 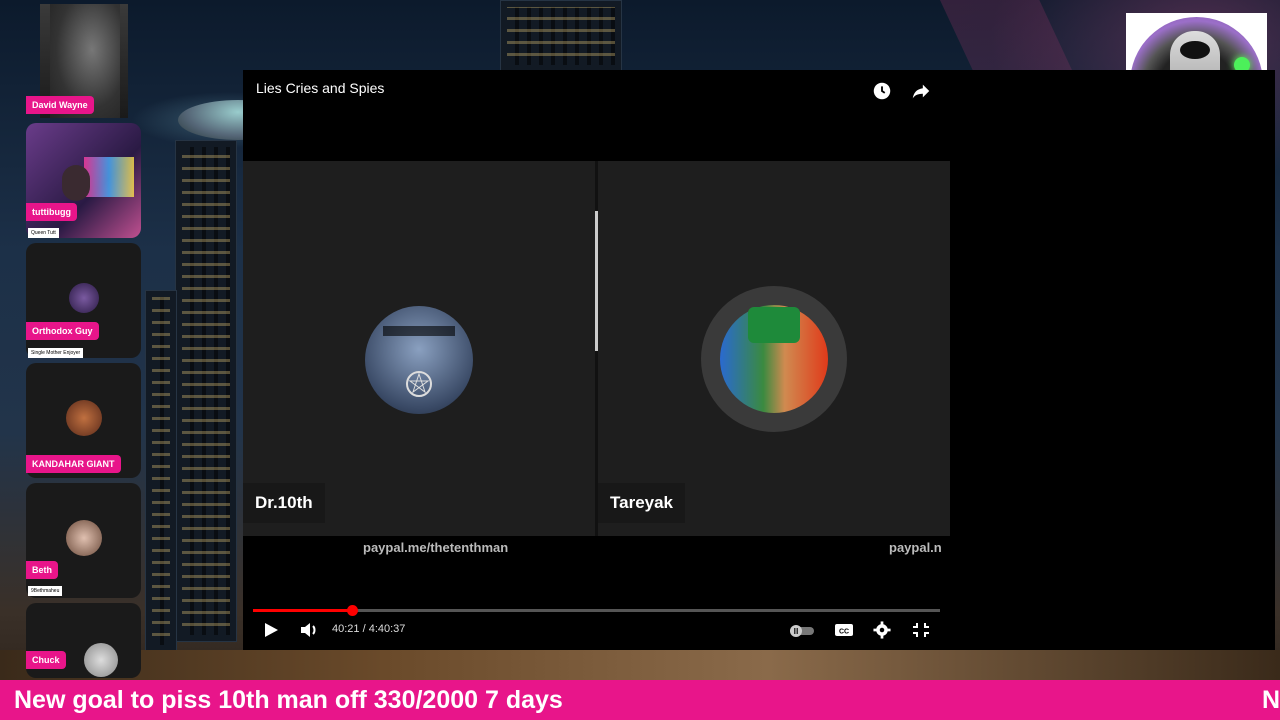 What do you see at coordinates (60, 105) in the screenshot?
I see `participant-name: David Wayne` at bounding box center [60, 105].